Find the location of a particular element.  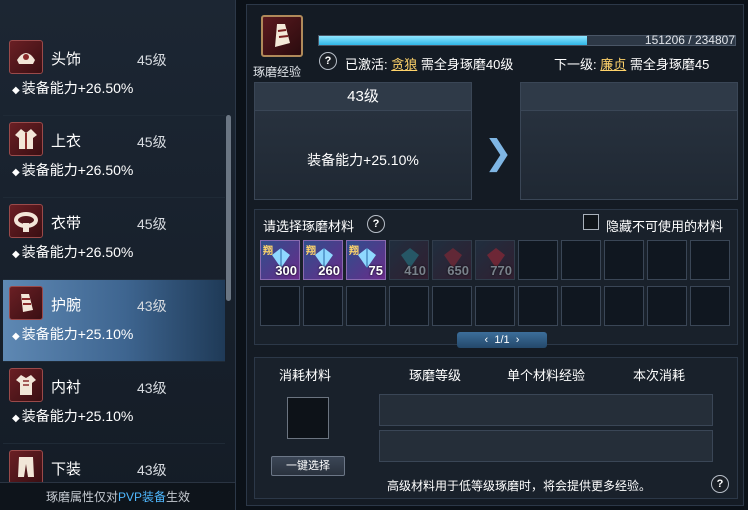

equip-item-head: 头饰 45级 ◆ 装备能力+26.50% is located at coordinates (114, 75).